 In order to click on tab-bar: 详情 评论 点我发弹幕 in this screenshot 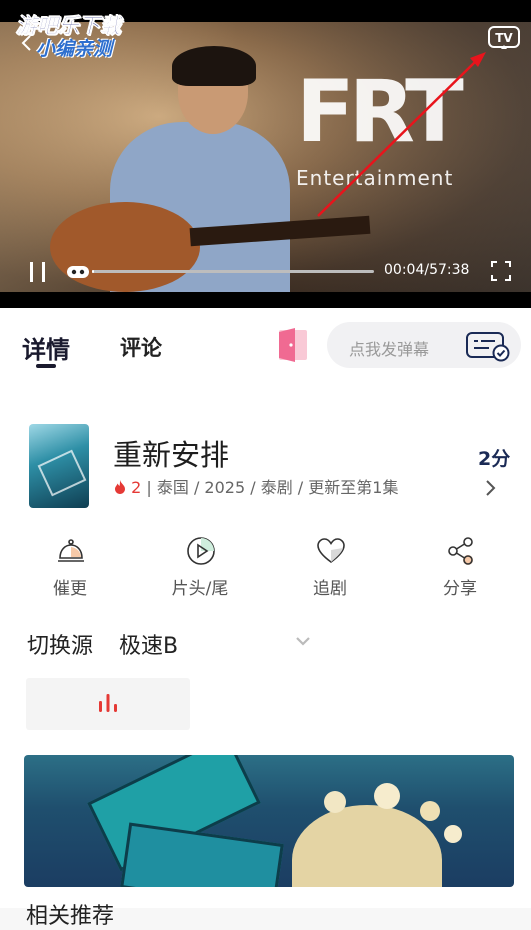, I will do `click(265, 345)`.